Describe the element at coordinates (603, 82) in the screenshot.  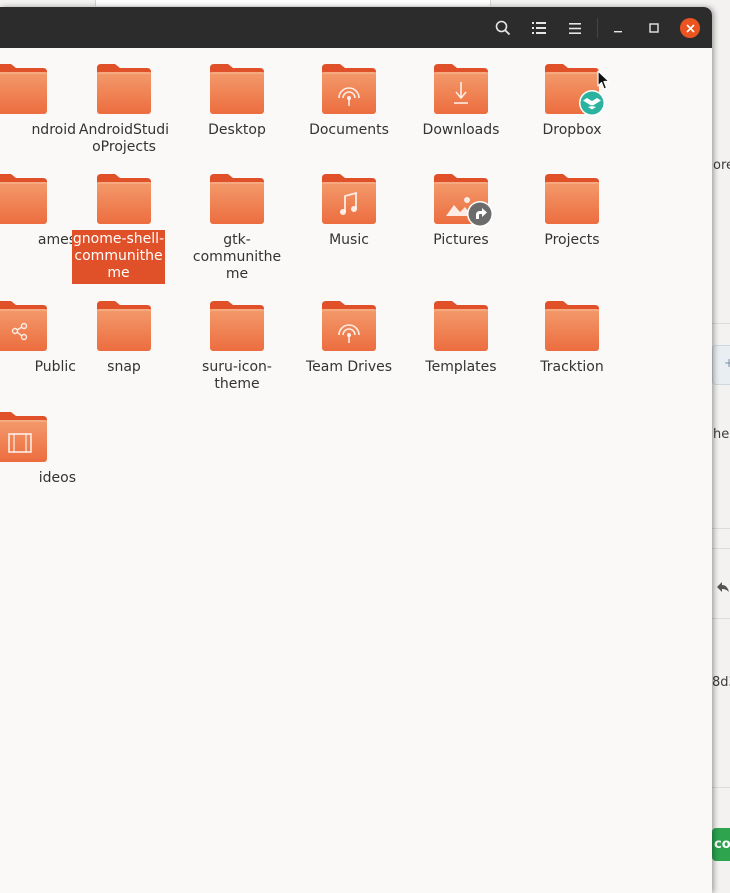
I see `mouse-pointer-icon` at that location.